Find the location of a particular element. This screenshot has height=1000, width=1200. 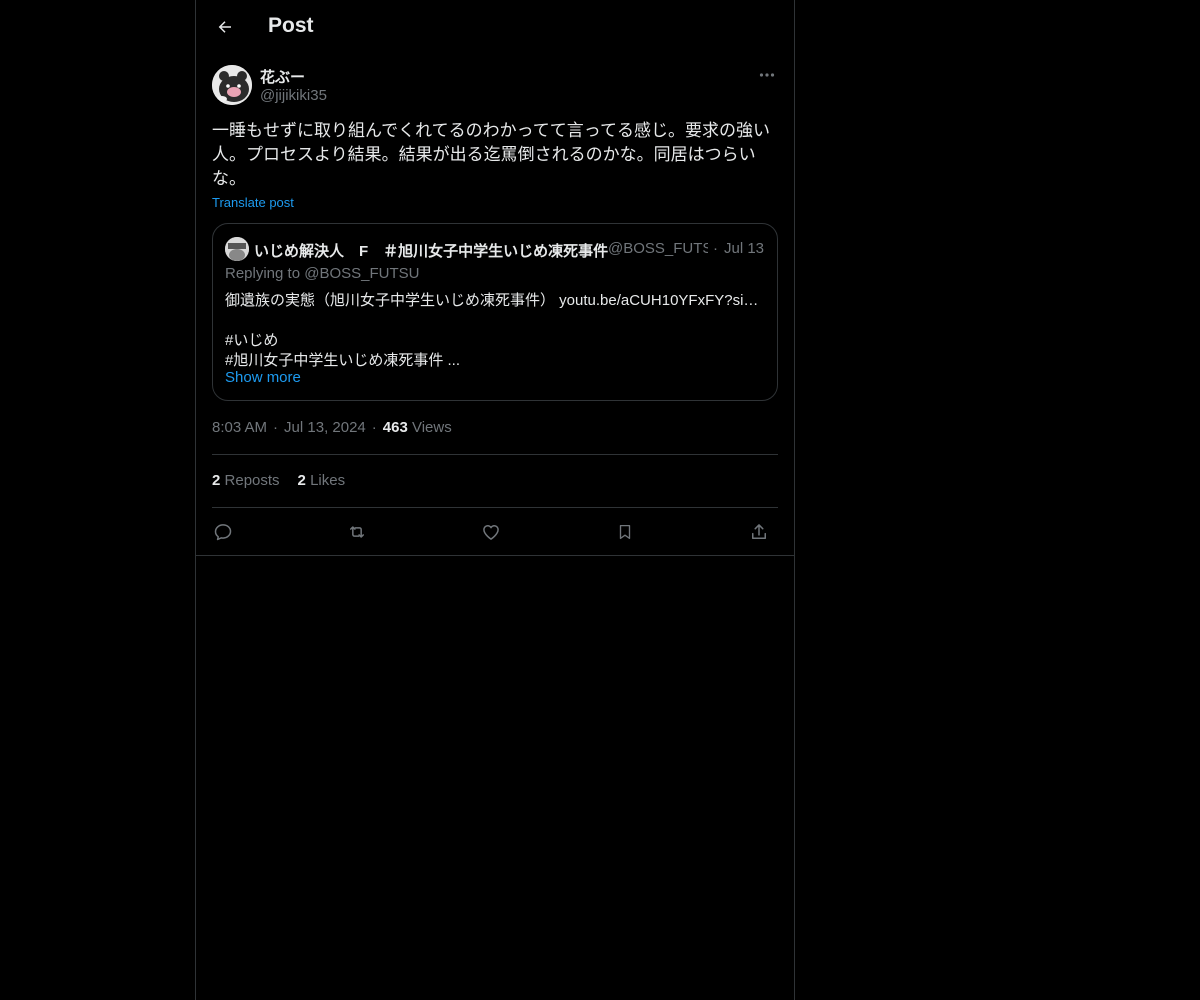

like-button is located at coordinates (491, 532).